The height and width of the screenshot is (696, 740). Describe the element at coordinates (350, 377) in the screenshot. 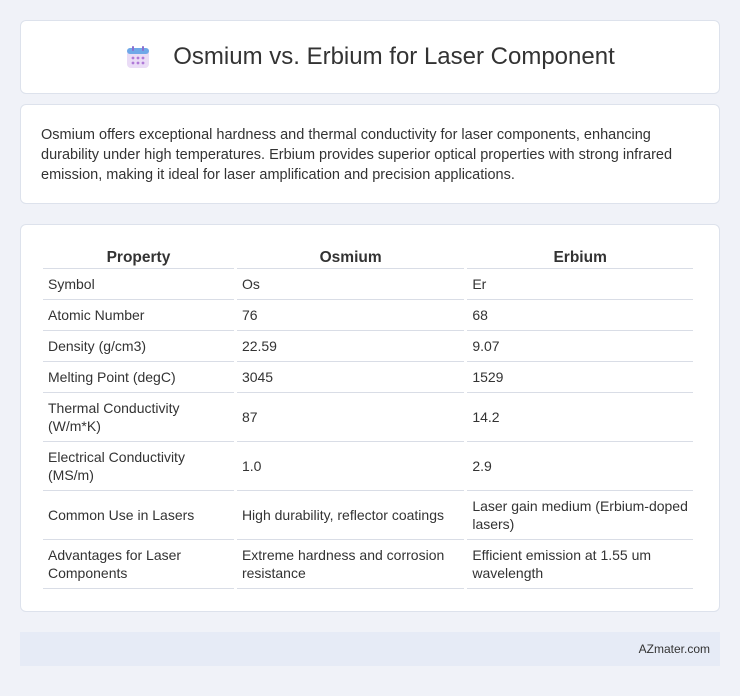

I see `osmium-value: 3045` at that location.